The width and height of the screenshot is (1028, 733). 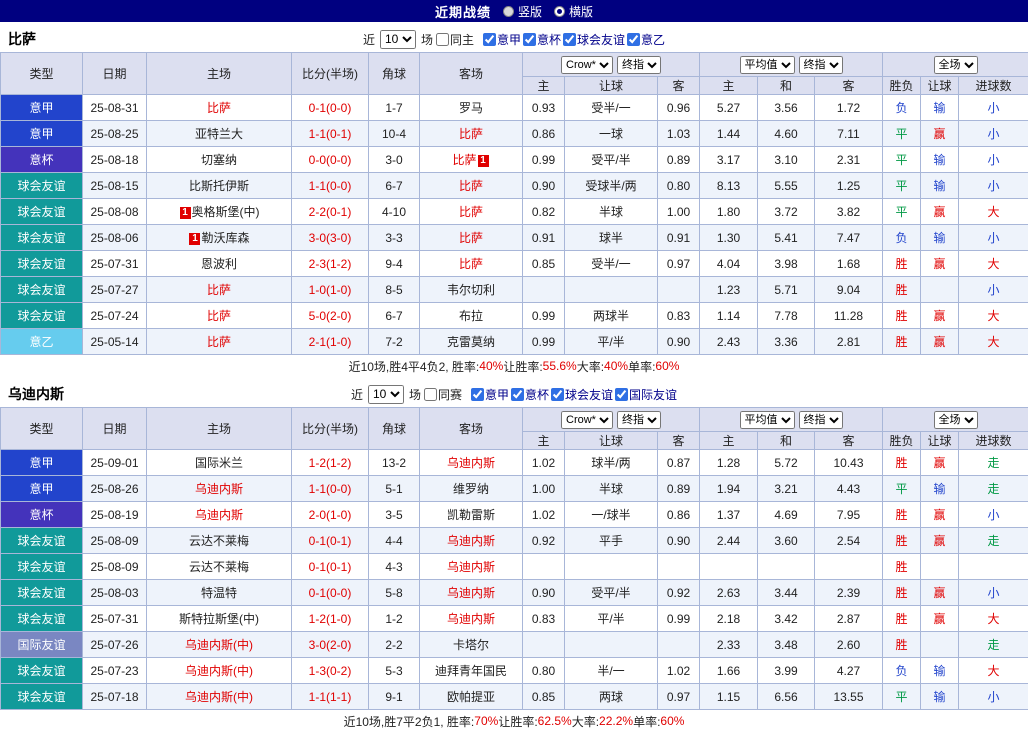 I want to click on radio-icon, so click(x=559, y=11).